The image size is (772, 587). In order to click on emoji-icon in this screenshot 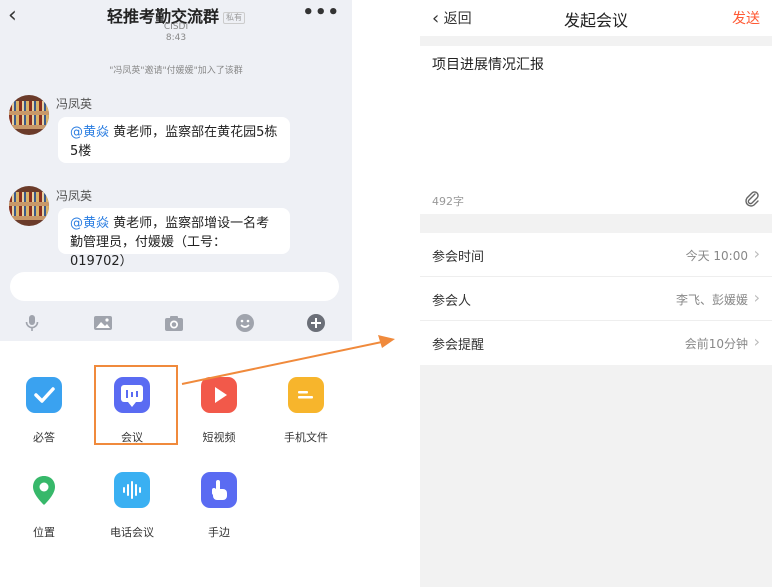, I will do `click(245, 323)`.